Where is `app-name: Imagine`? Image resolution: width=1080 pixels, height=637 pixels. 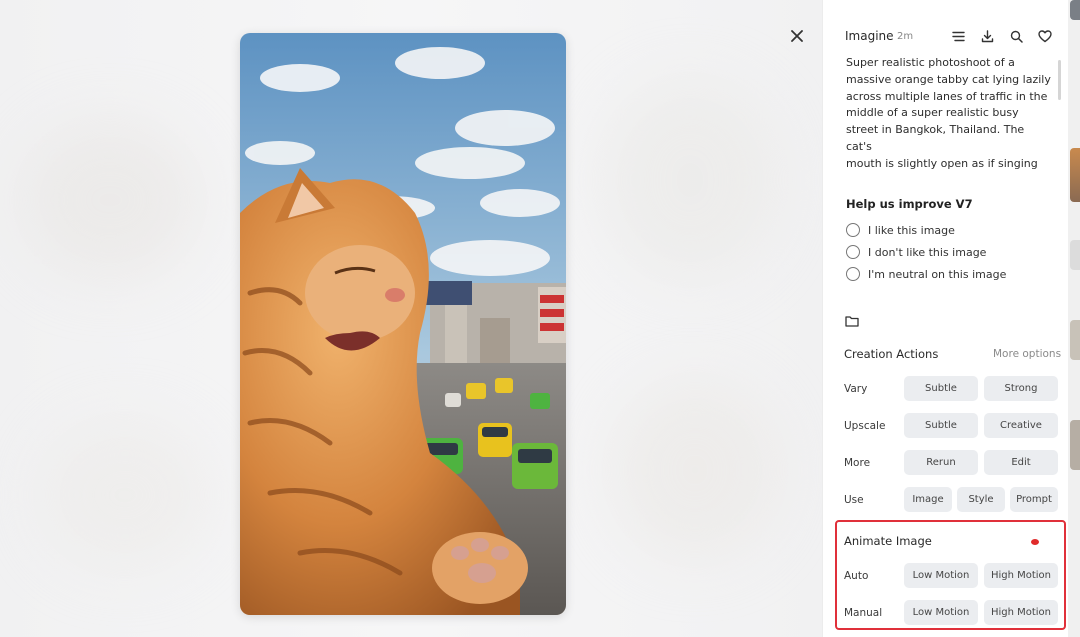
app-name: Imagine is located at coordinates (869, 36).